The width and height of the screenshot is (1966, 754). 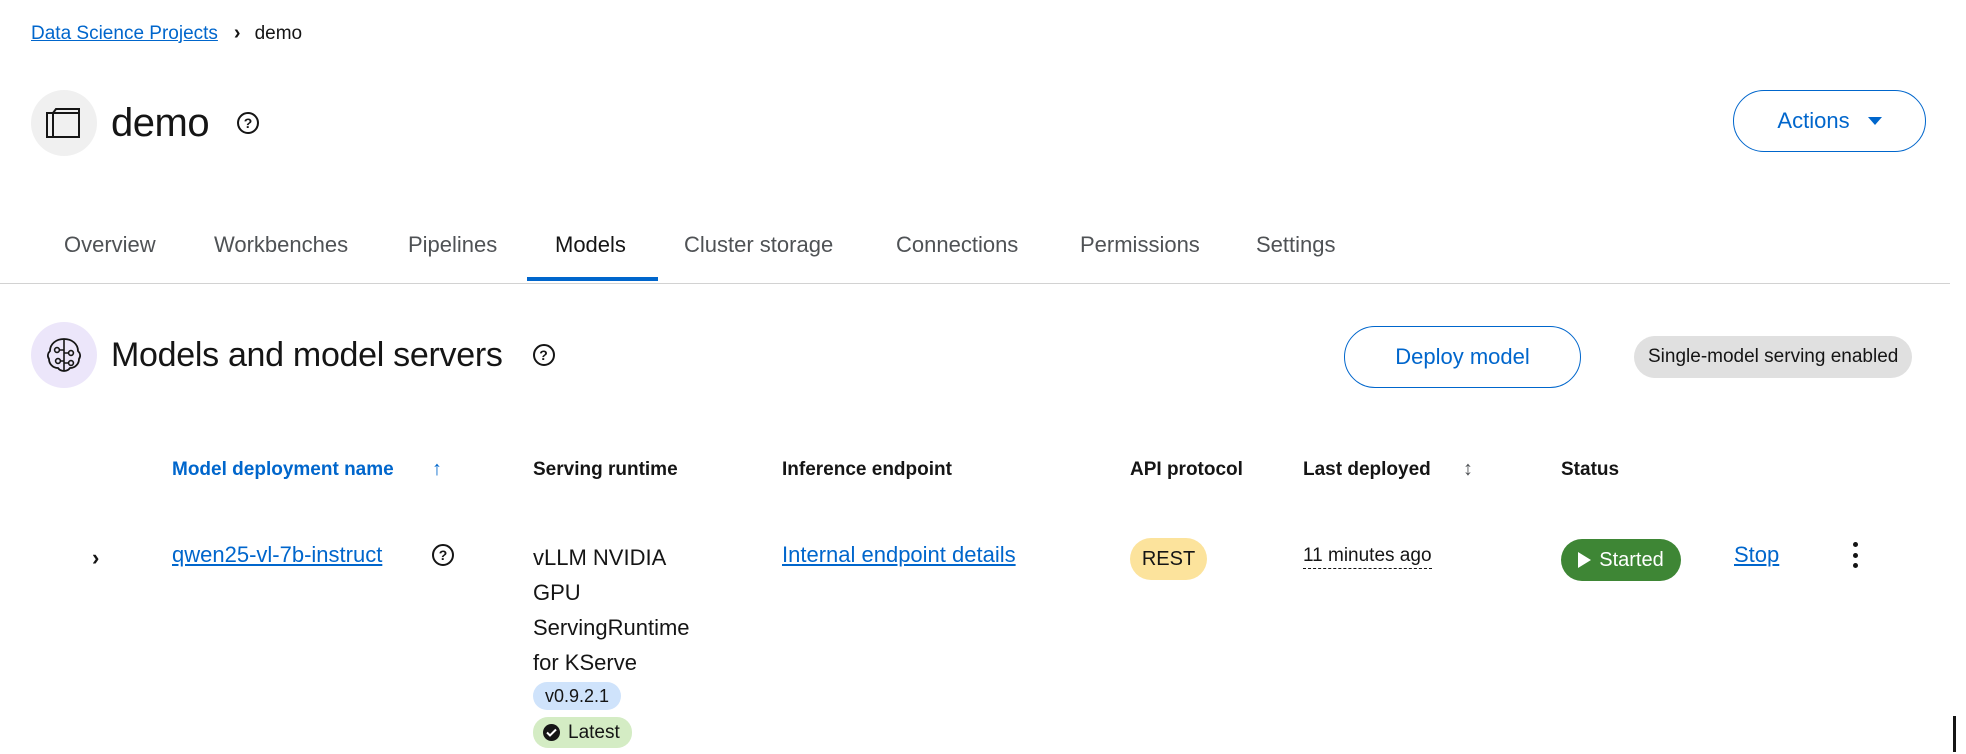 What do you see at coordinates (590, 245) in the screenshot?
I see `tab-models: Models` at bounding box center [590, 245].